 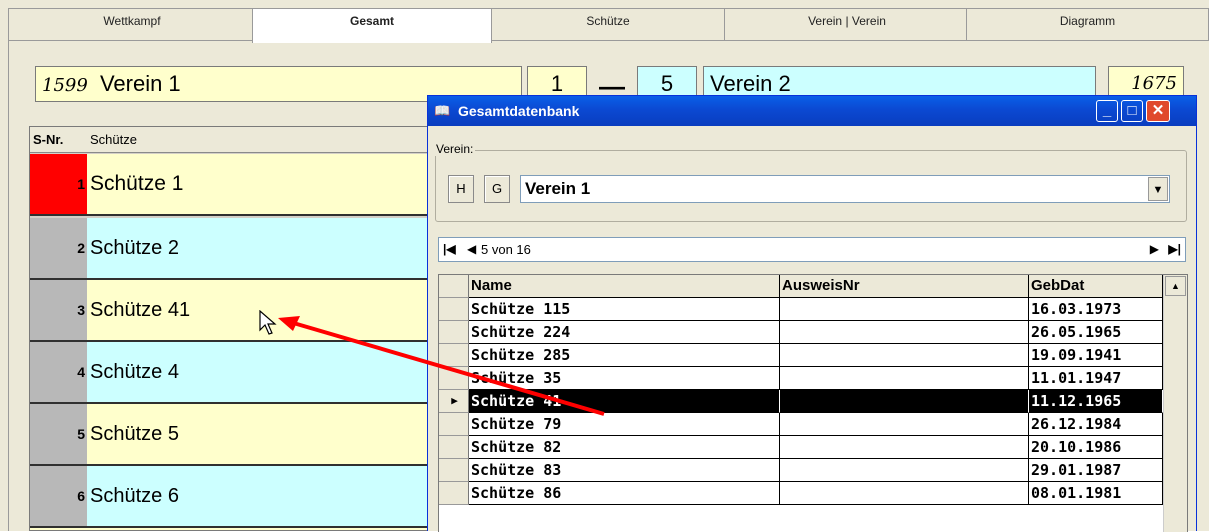 What do you see at coordinates (229, 249) in the screenshot?
I see `shooter-row: 2 Schütze 2` at bounding box center [229, 249].